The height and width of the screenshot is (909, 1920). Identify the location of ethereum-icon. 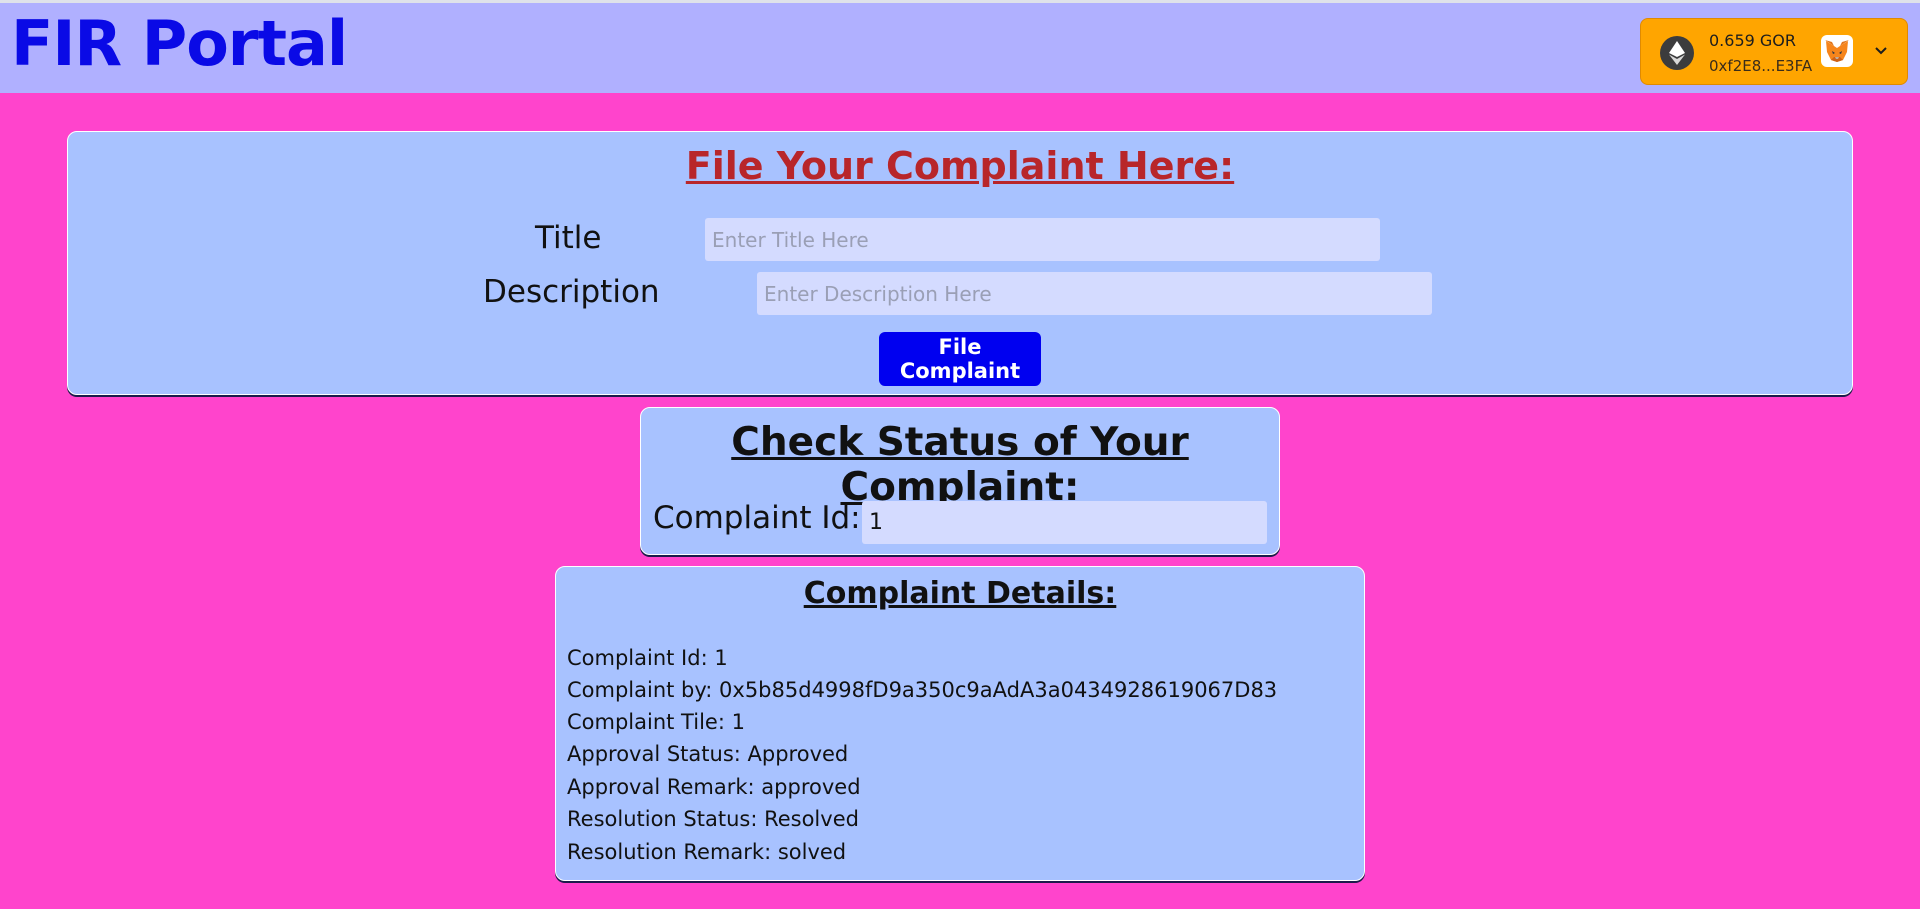
(1677, 53).